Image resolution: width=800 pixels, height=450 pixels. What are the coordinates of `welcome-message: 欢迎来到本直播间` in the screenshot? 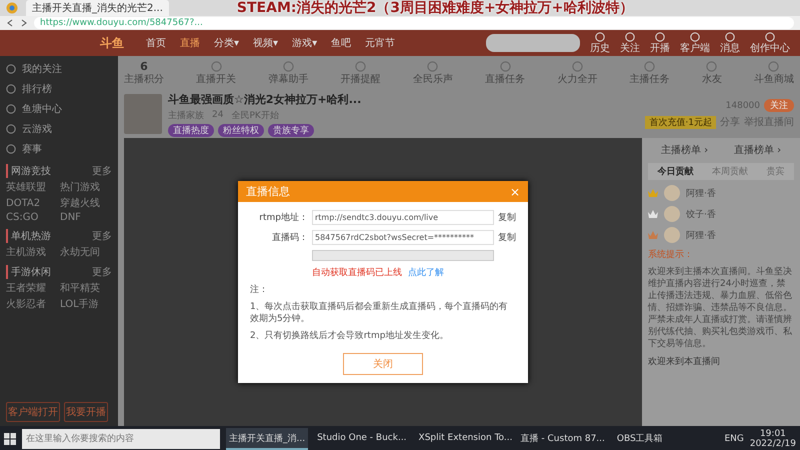 It's located at (684, 362).